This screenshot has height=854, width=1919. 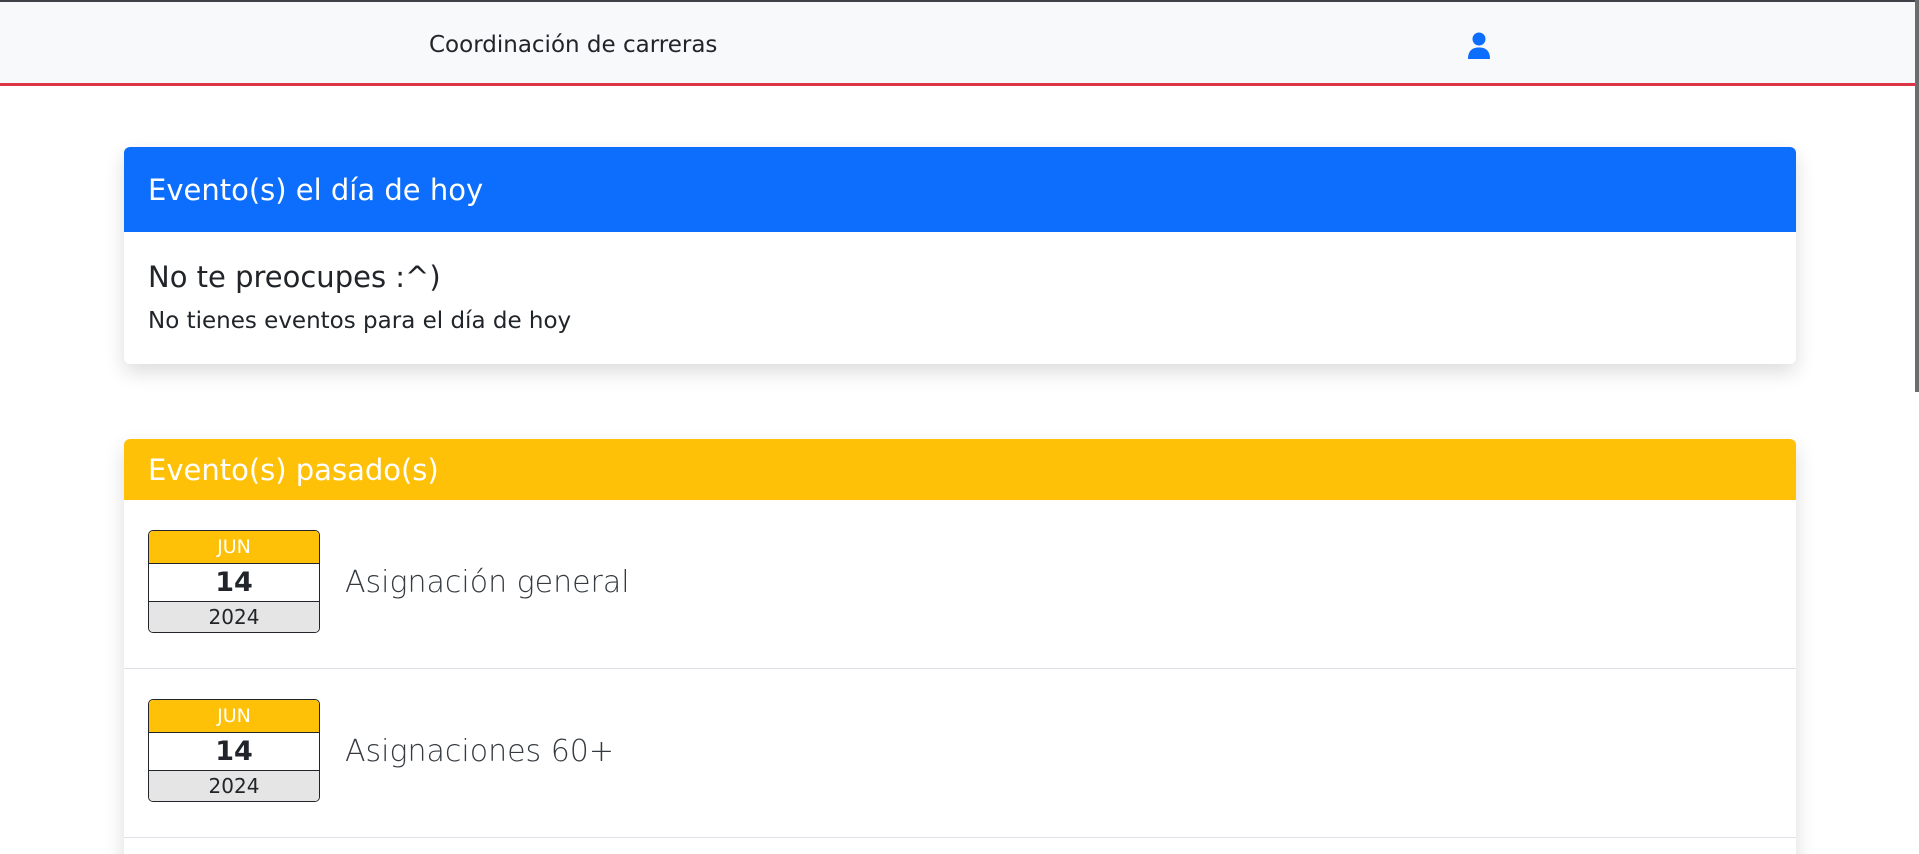 What do you see at coordinates (573, 45) in the screenshot?
I see `nav-title: Coordinación de carreras` at bounding box center [573, 45].